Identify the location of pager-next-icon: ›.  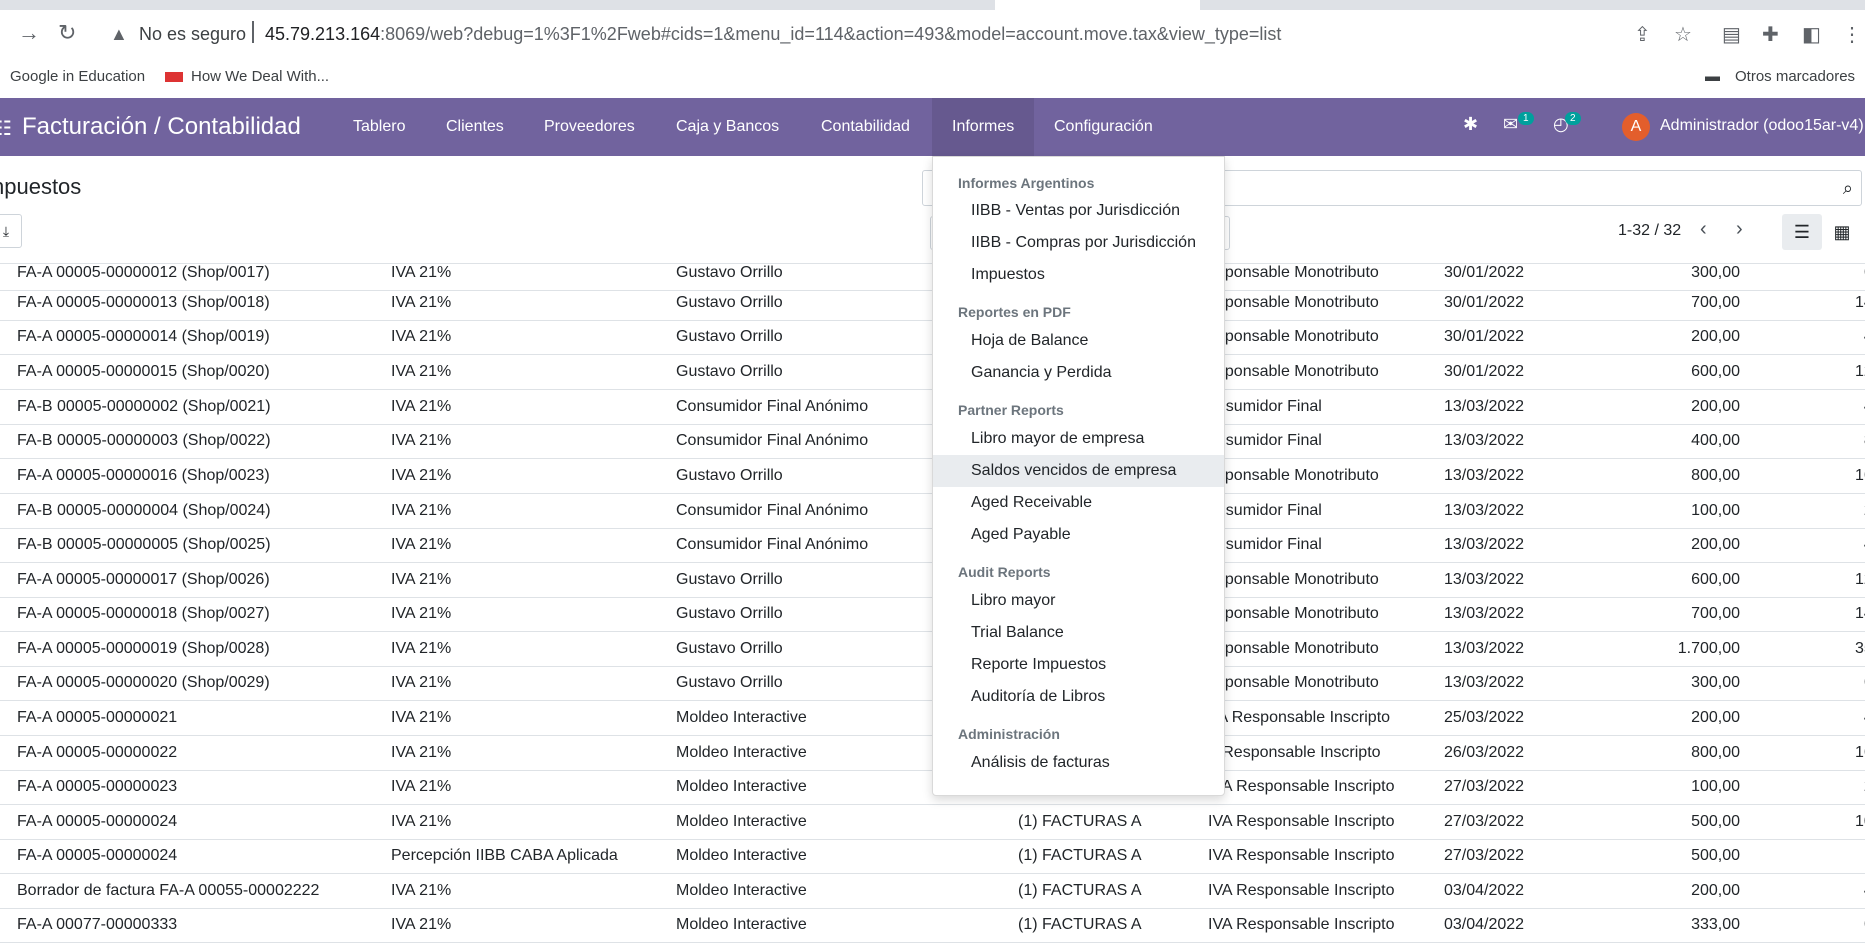
(1739, 229).